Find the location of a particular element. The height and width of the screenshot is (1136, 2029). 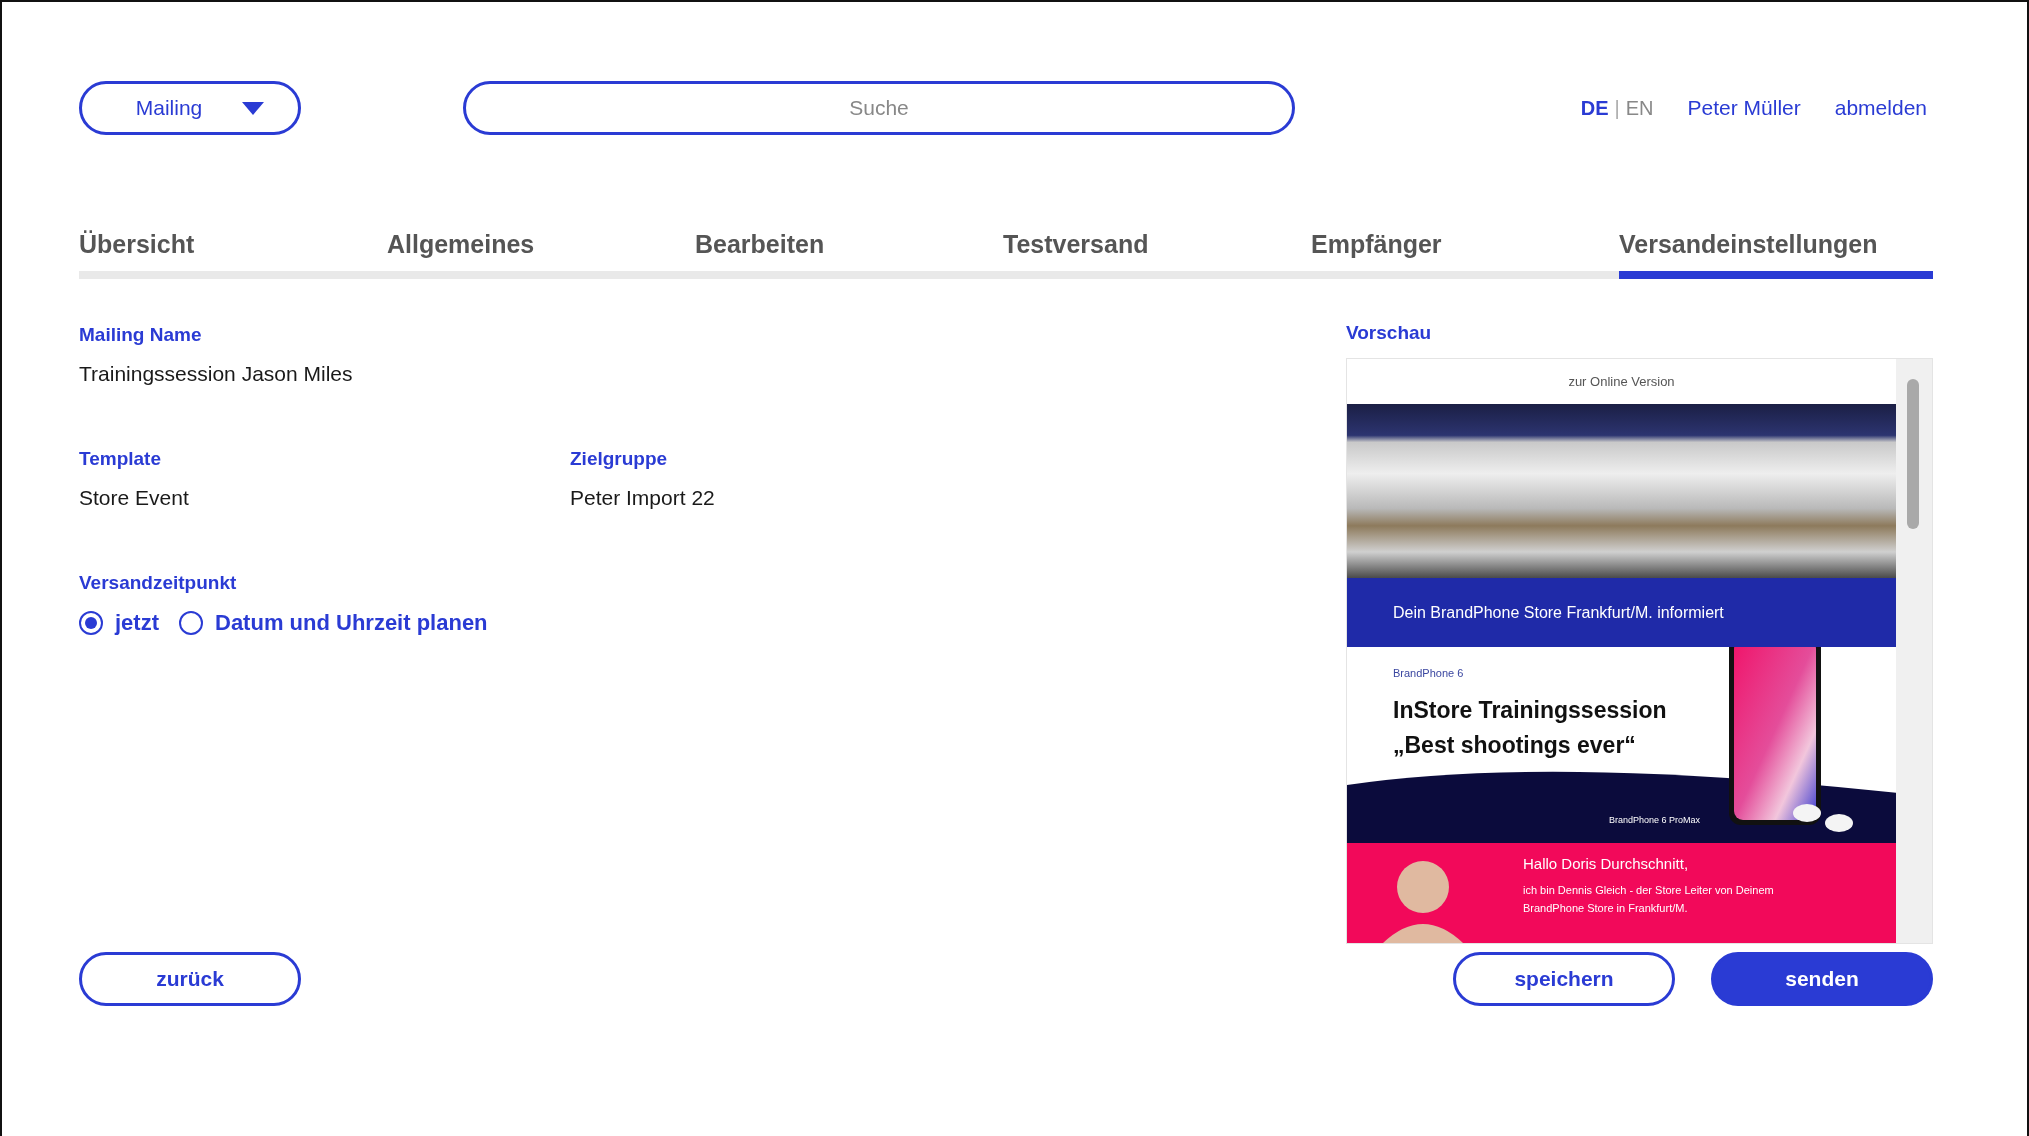

radio-label: Datum und Uhrzeit planen is located at coordinates (351, 623).